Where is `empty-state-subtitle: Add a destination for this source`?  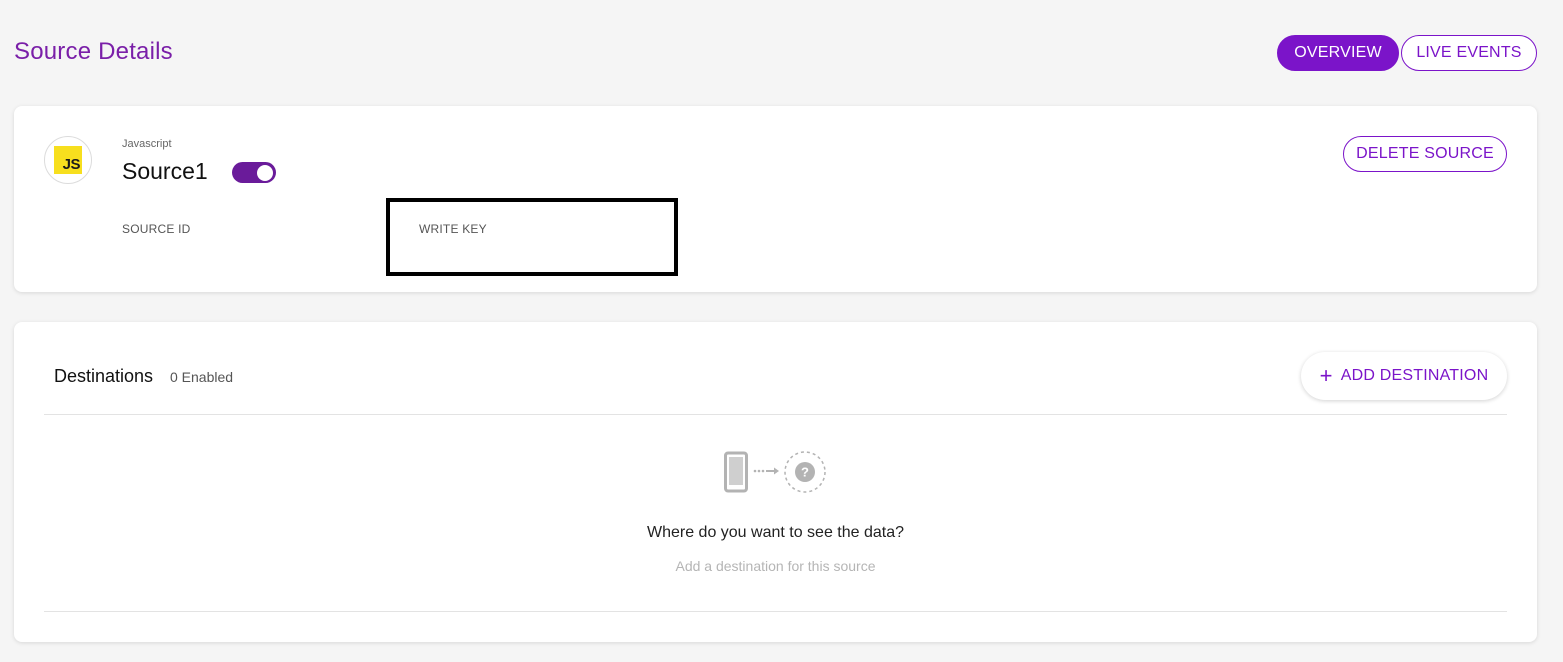
empty-state-subtitle: Add a destination for this source is located at coordinates (775, 566).